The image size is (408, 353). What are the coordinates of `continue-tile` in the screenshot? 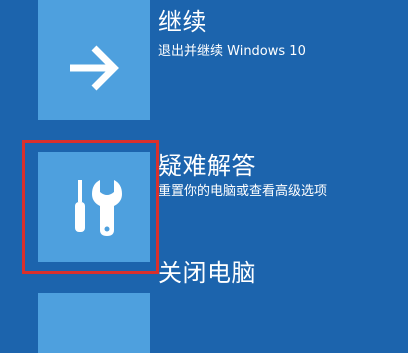 It's located at (94, 60).